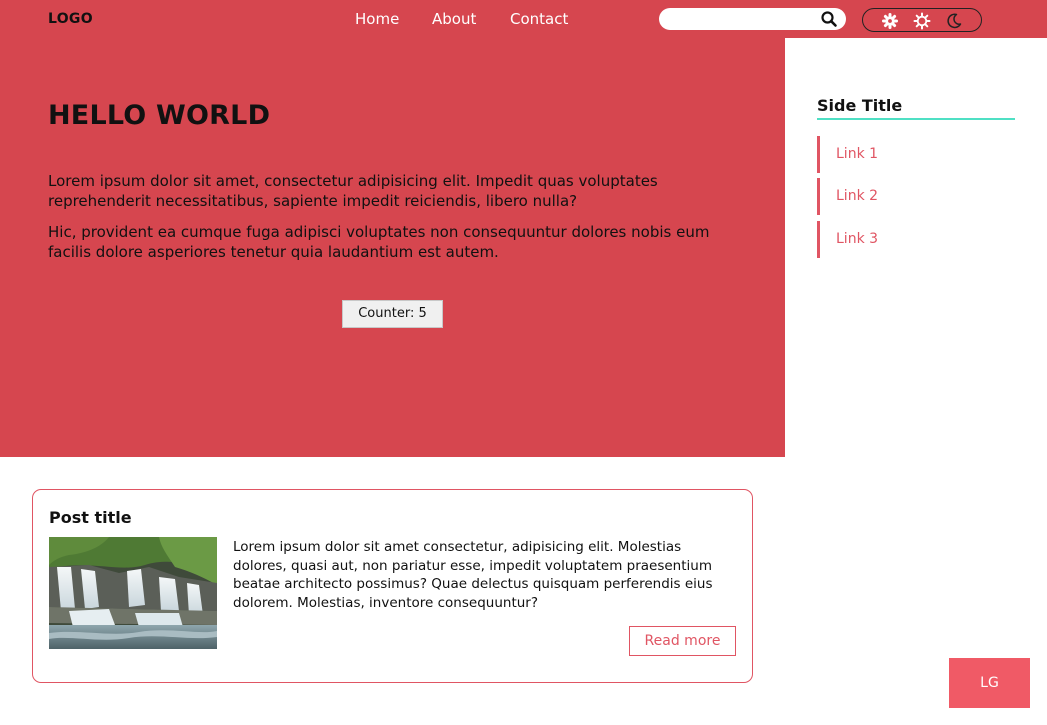  Describe the element at coordinates (917, 196) in the screenshot. I see `sidebar-link-2: Link 2` at that location.